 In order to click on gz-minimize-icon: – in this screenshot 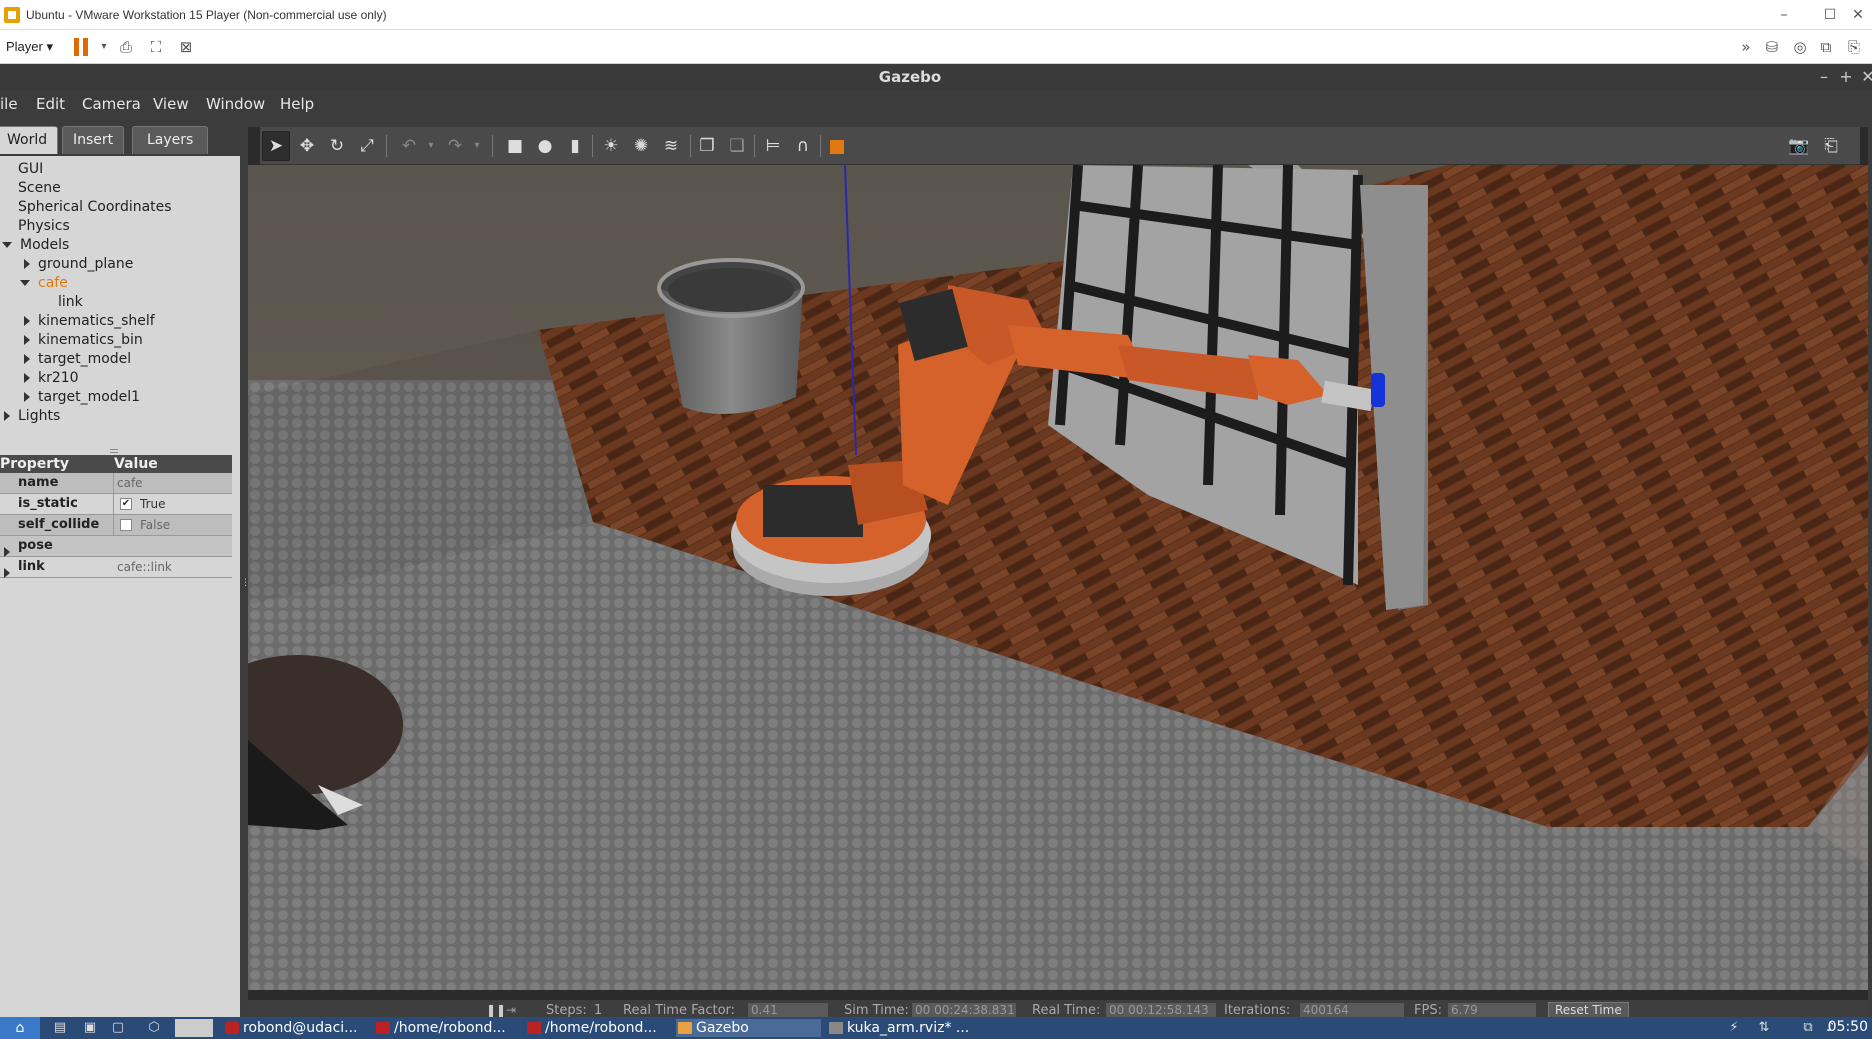, I will do `click(1824, 76)`.